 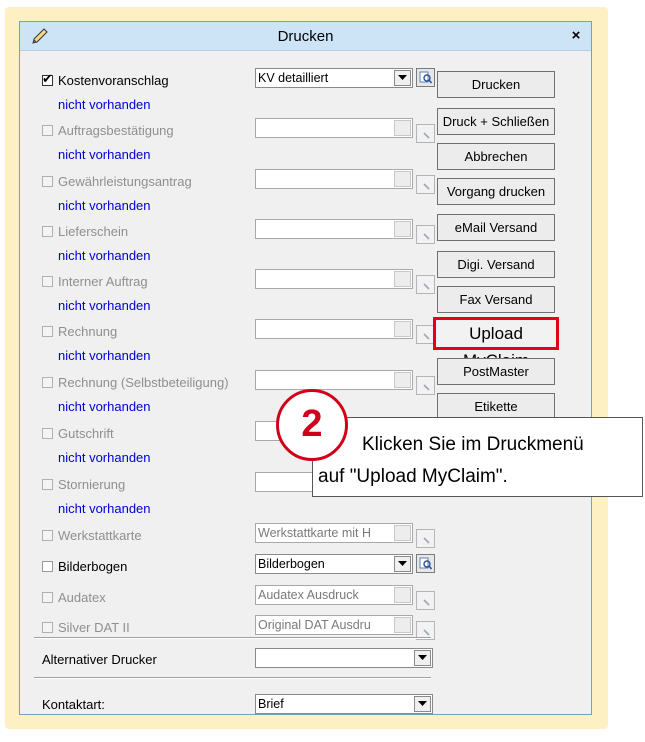 I want to click on document-label: Silver DAT II, so click(x=94, y=627).